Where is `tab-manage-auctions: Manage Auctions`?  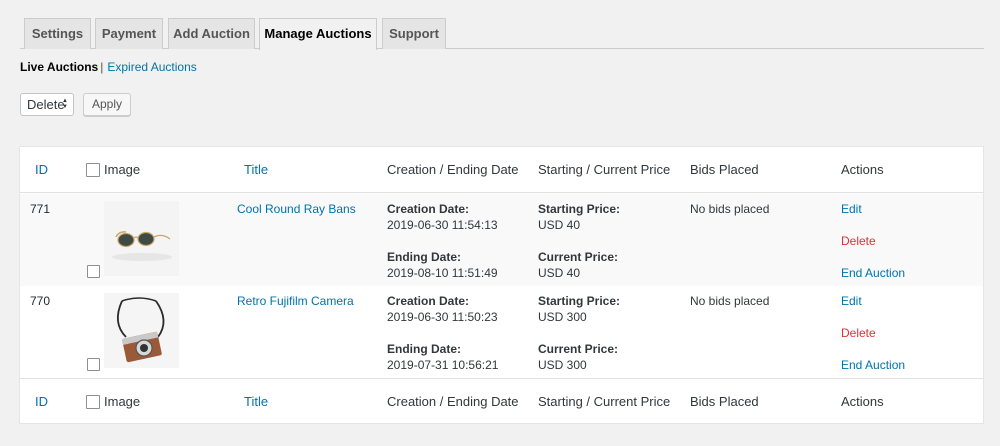
tab-manage-auctions: Manage Auctions is located at coordinates (318, 34).